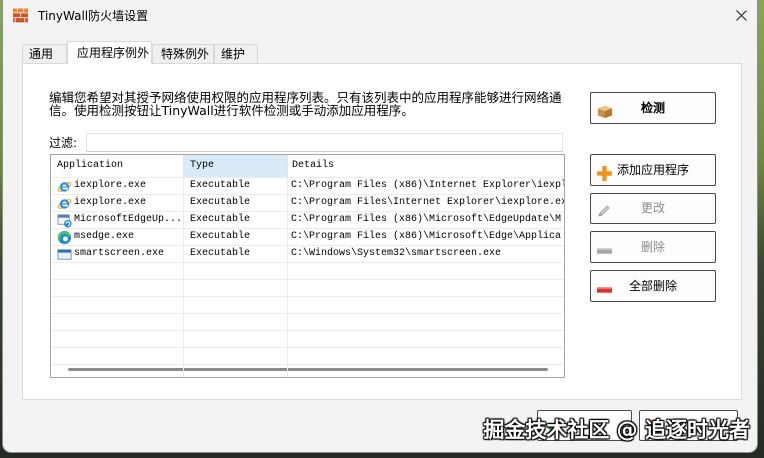 The image size is (764, 458). Describe the element at coordinates (119, 253) in the screenshot. I see `application-name: smartscreen.exe` at that location.